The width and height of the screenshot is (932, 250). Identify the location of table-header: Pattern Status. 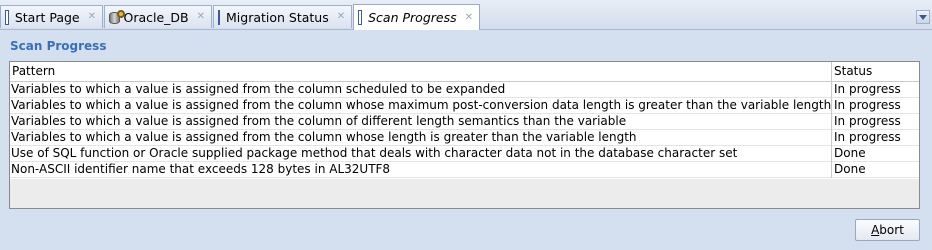
(464, 72).